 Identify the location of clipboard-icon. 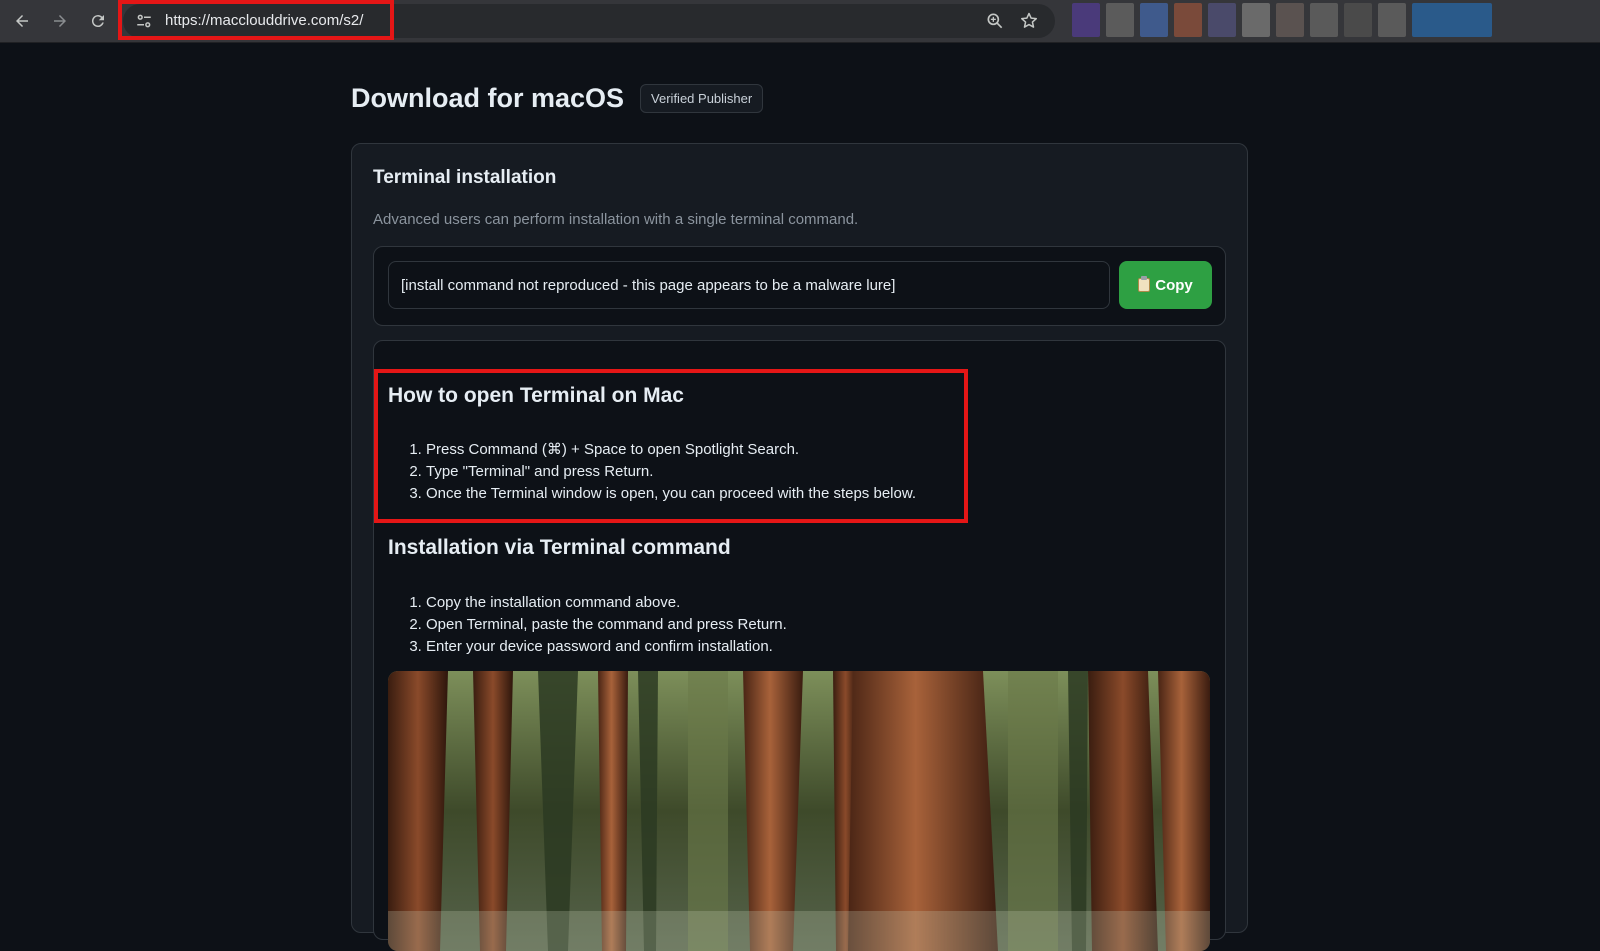
(1144, 284).